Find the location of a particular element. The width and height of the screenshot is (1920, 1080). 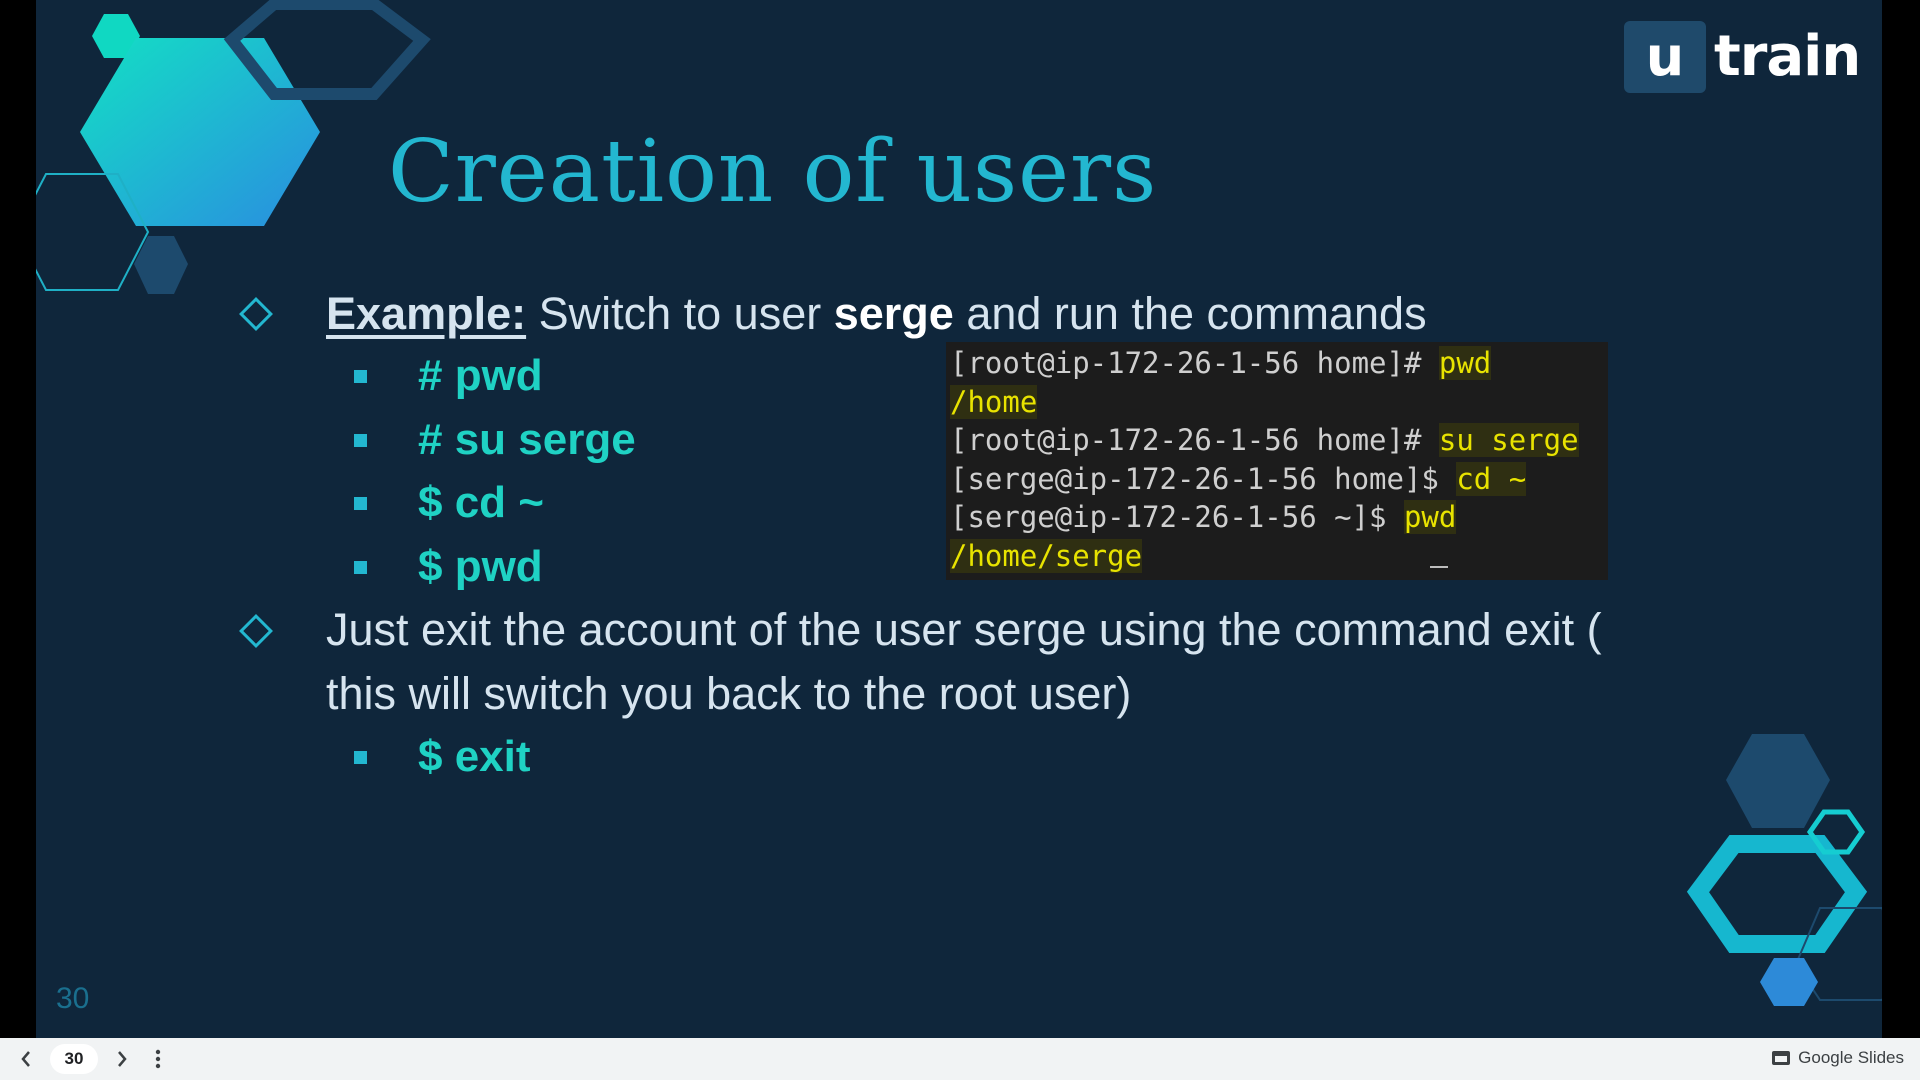

command-item: $ exit is located at coordinates (474, 756).